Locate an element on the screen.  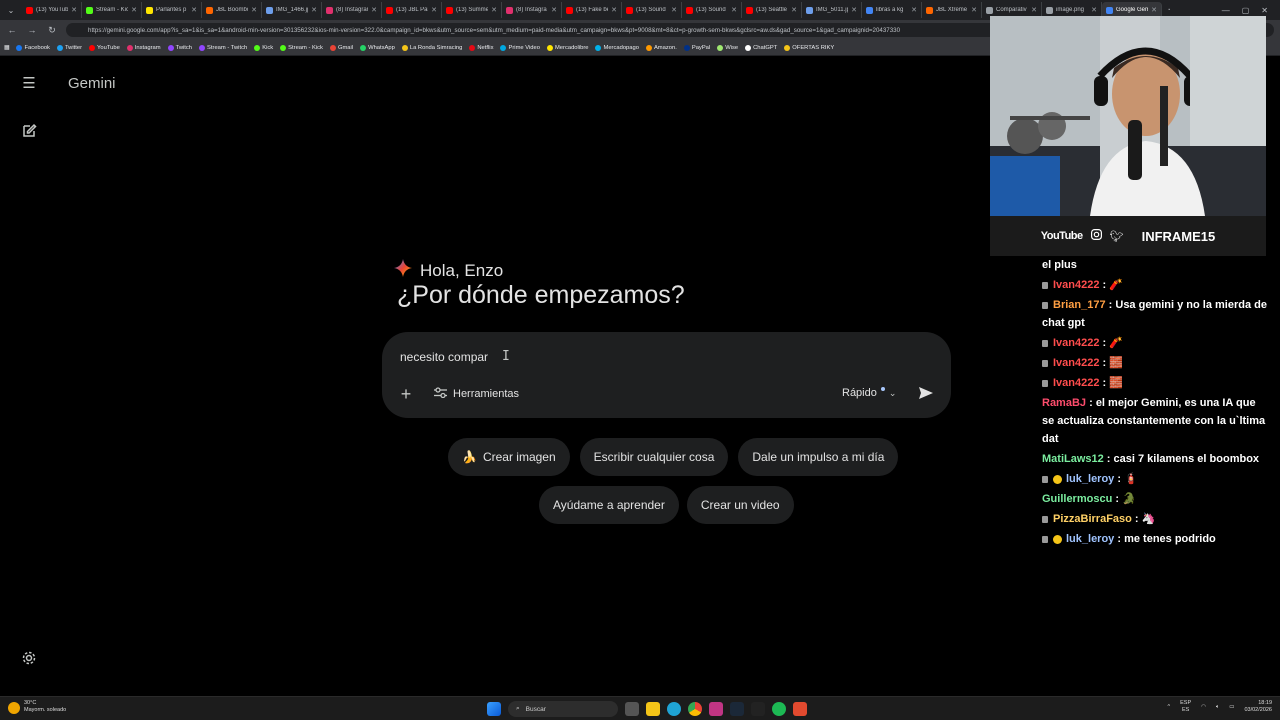
bookmark-item: Twitter is located at coordinates (69, 47).